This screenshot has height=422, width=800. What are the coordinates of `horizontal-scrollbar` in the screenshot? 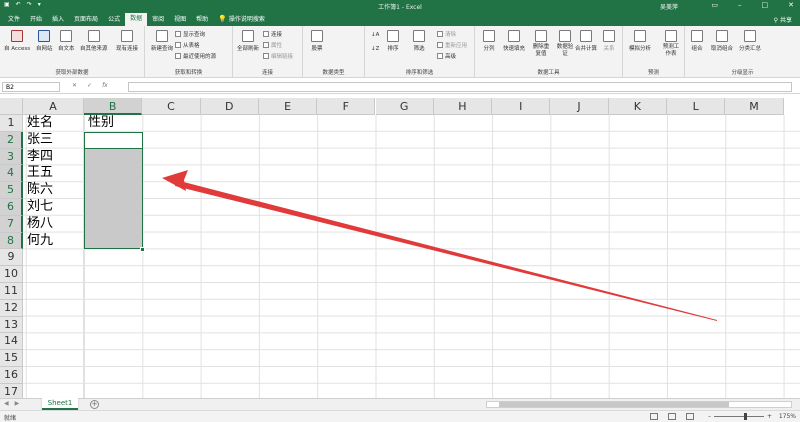 It's located at (639, 404).